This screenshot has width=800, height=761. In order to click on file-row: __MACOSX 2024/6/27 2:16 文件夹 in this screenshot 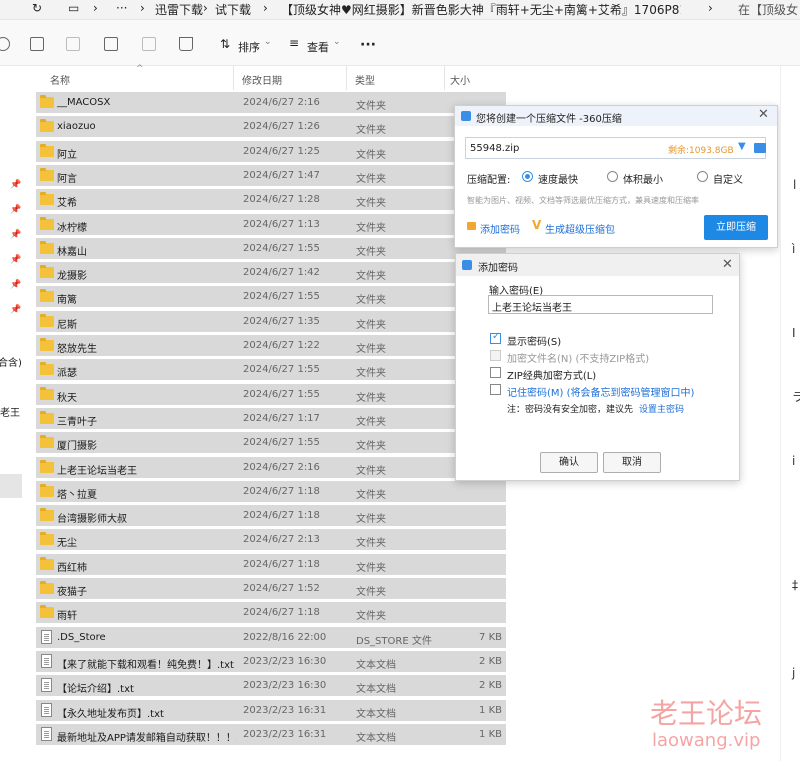, I will do `click(271, 102)`.